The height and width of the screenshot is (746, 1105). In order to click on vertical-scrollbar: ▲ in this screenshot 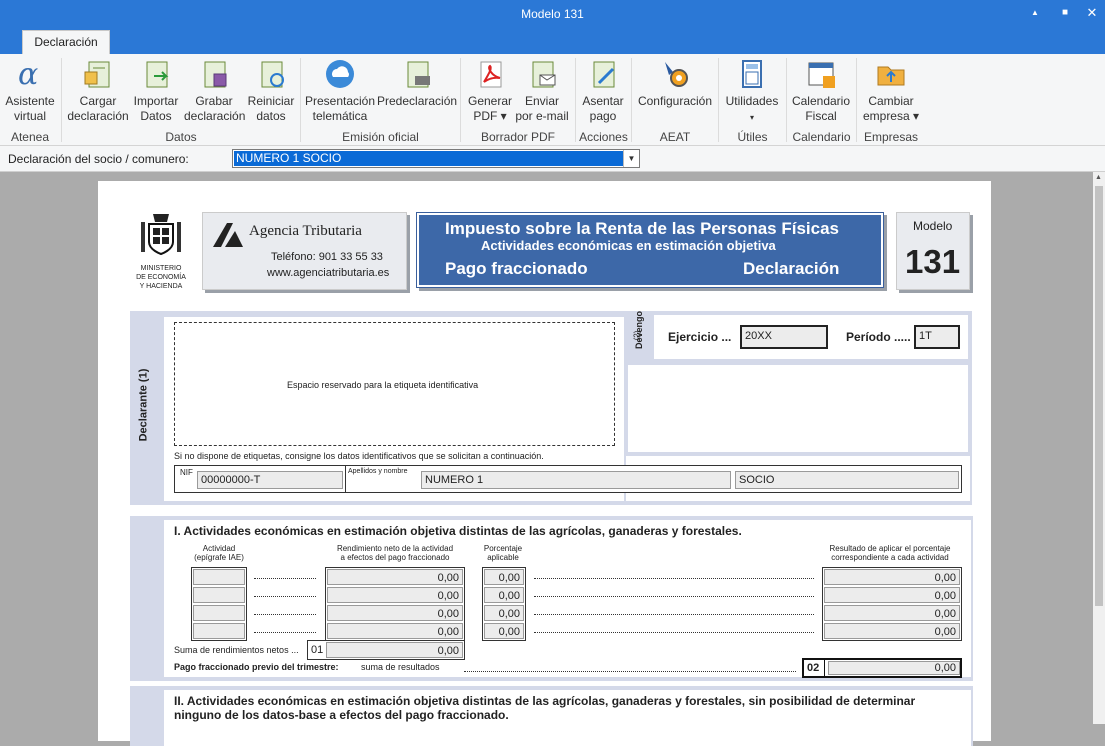, I will do `click(1099, 448)`.